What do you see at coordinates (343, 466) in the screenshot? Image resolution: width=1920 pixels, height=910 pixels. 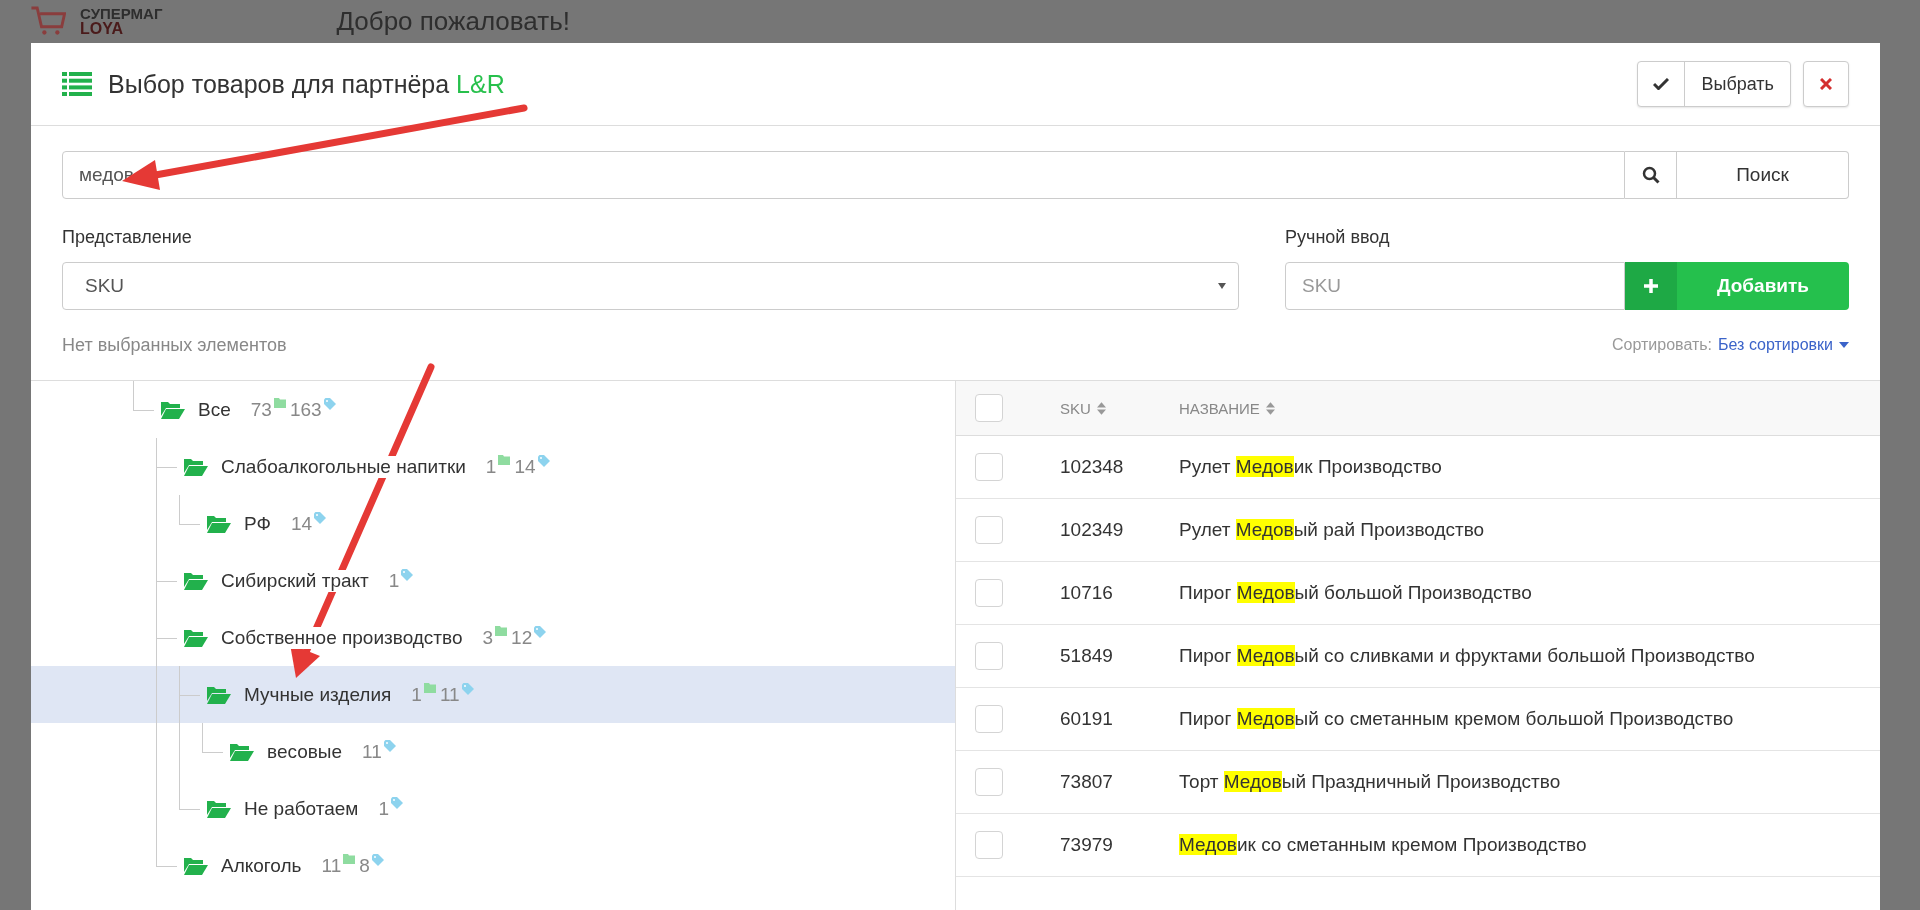 I see `tree-item-label: Слабоалкогольные напитки` at bounding box center [343, 466].